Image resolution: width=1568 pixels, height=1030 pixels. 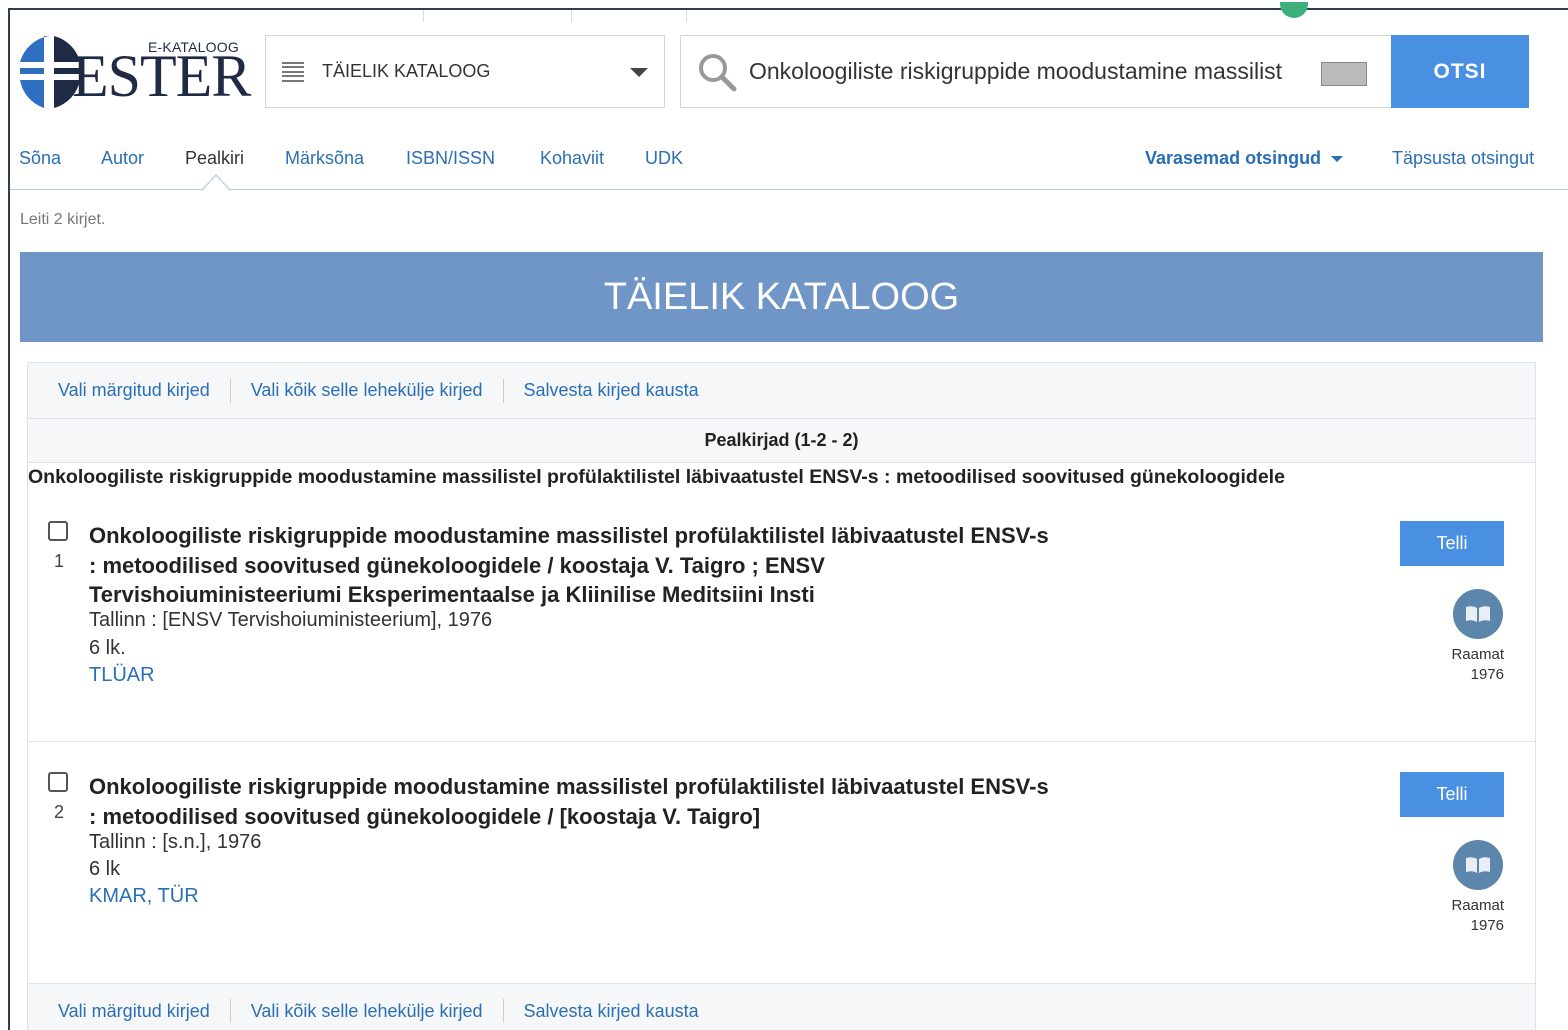 I want to click on keyboard-icon, so click(x=1344, y=74).